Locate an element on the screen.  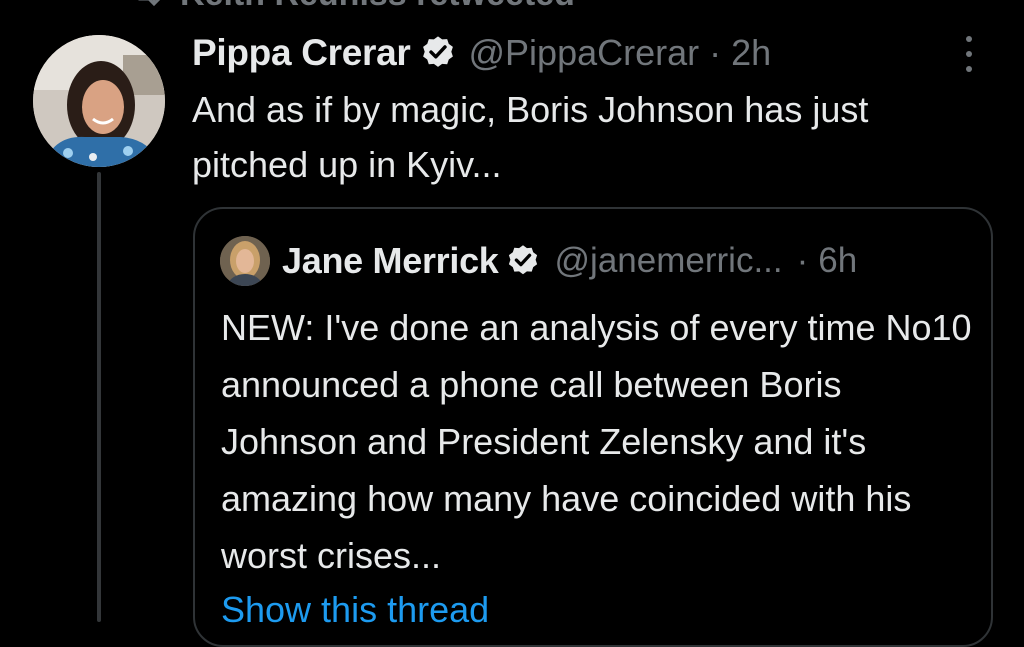
more-options-icon is located at coordinates (969, 54).